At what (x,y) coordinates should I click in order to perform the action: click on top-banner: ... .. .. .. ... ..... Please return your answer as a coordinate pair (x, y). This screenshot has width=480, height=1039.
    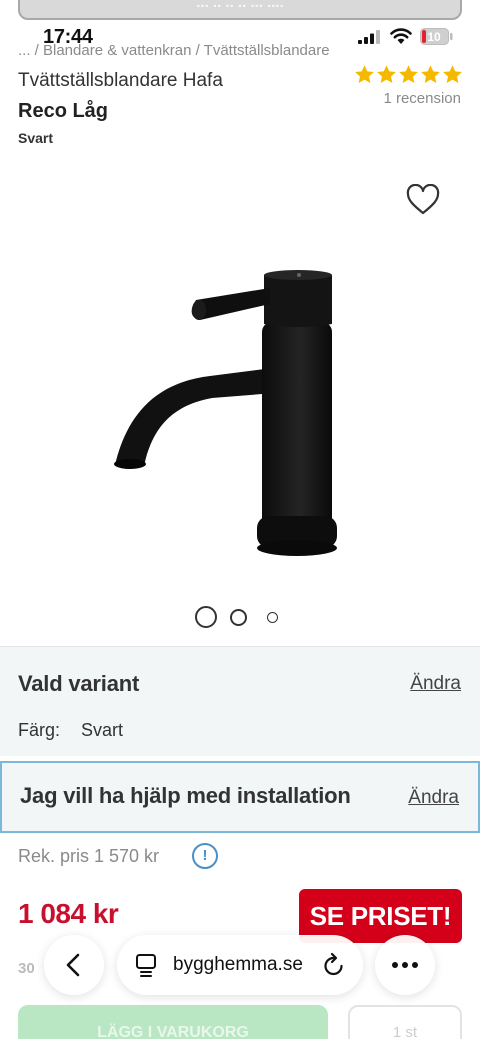
    Looking at the image, I should click on (240, 10).